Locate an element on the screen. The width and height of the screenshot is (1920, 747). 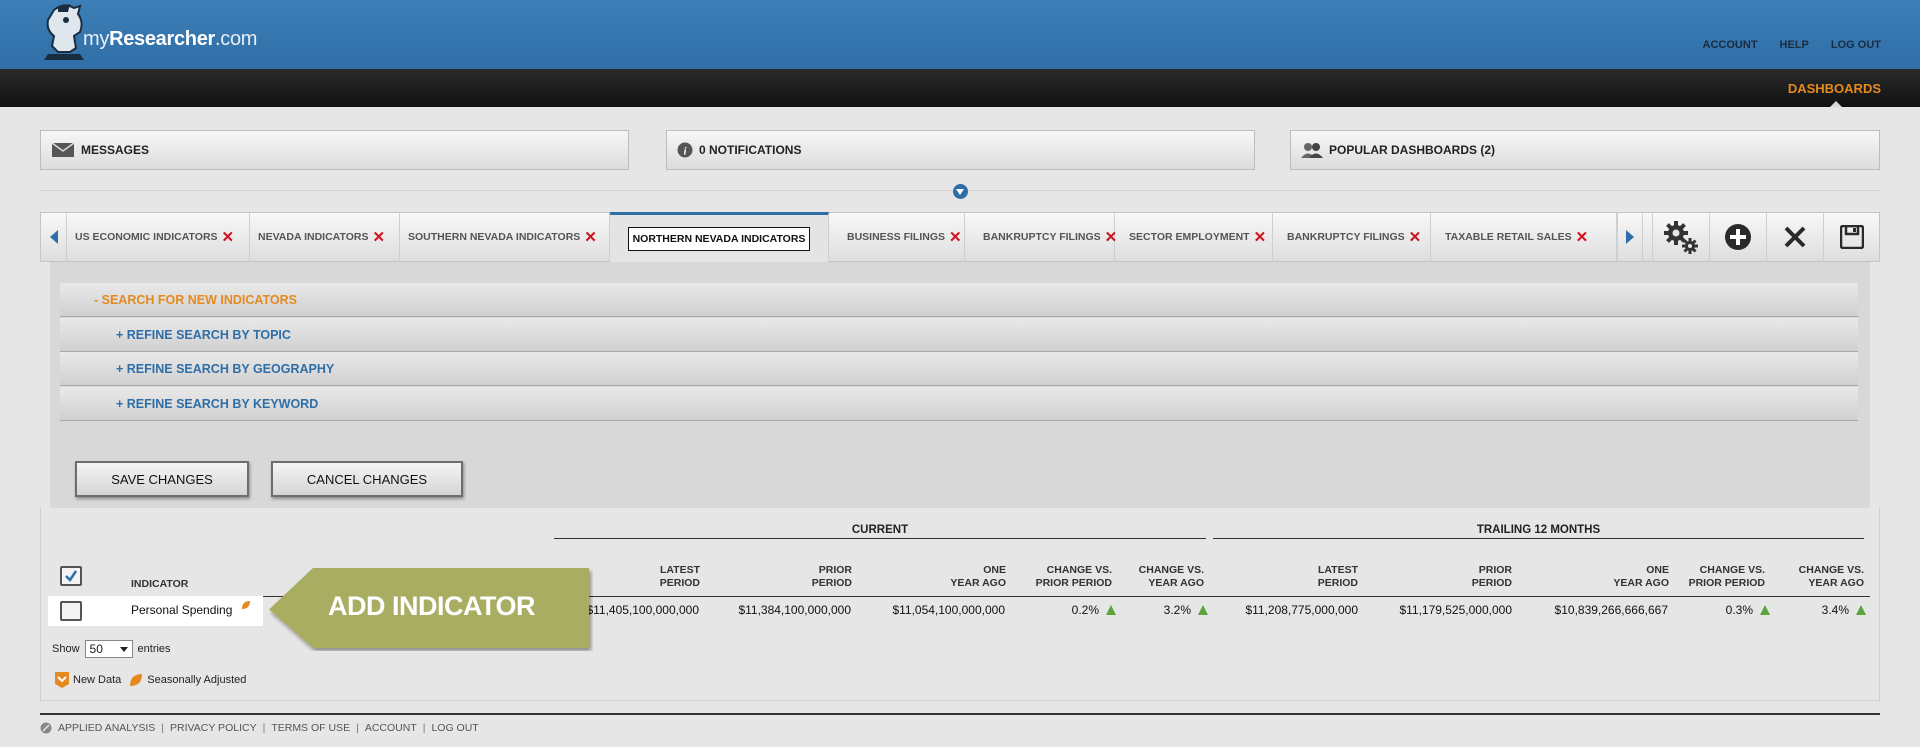
row-select-checkbox is located at coordinates (71, 611).